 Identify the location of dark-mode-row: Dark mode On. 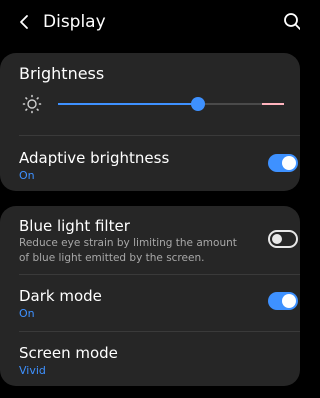
(150, 303).